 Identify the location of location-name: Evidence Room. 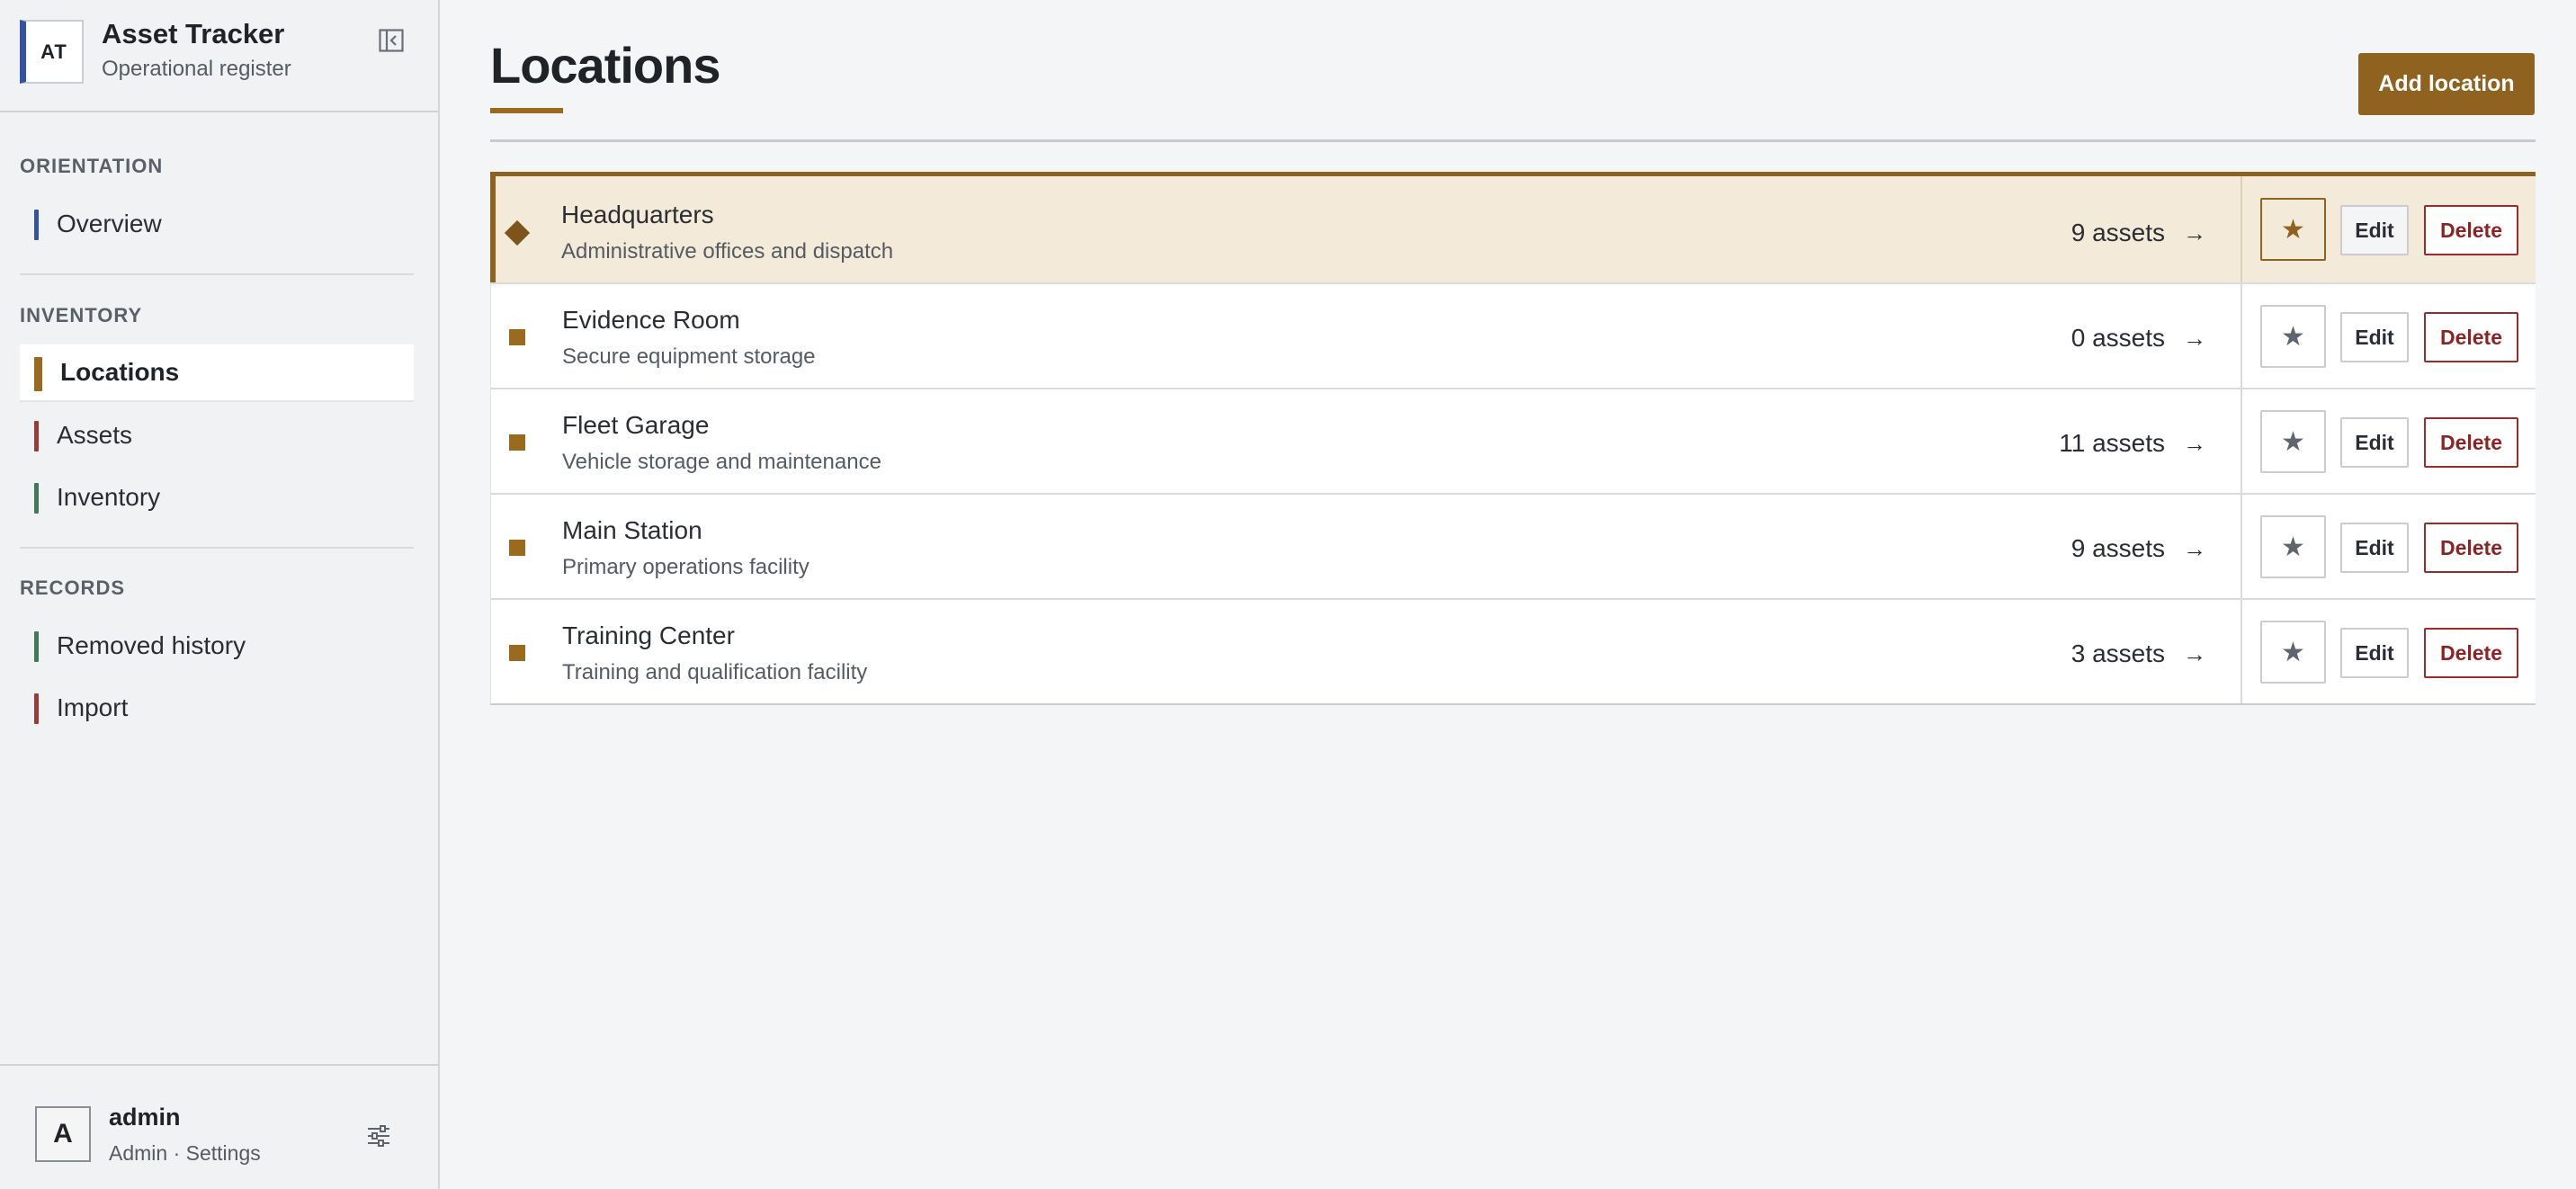
(651, 320).